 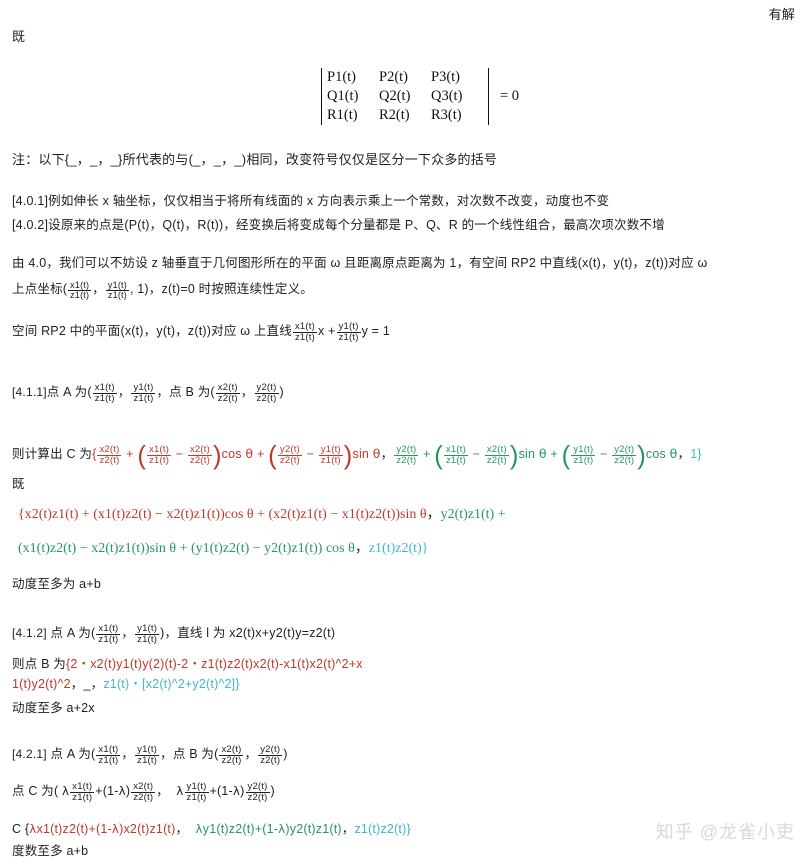 I want to click on para-4-0-line2-suffix: , 1)，z(t)=0 时按照连续性定义。, so click(x=221, y=289).